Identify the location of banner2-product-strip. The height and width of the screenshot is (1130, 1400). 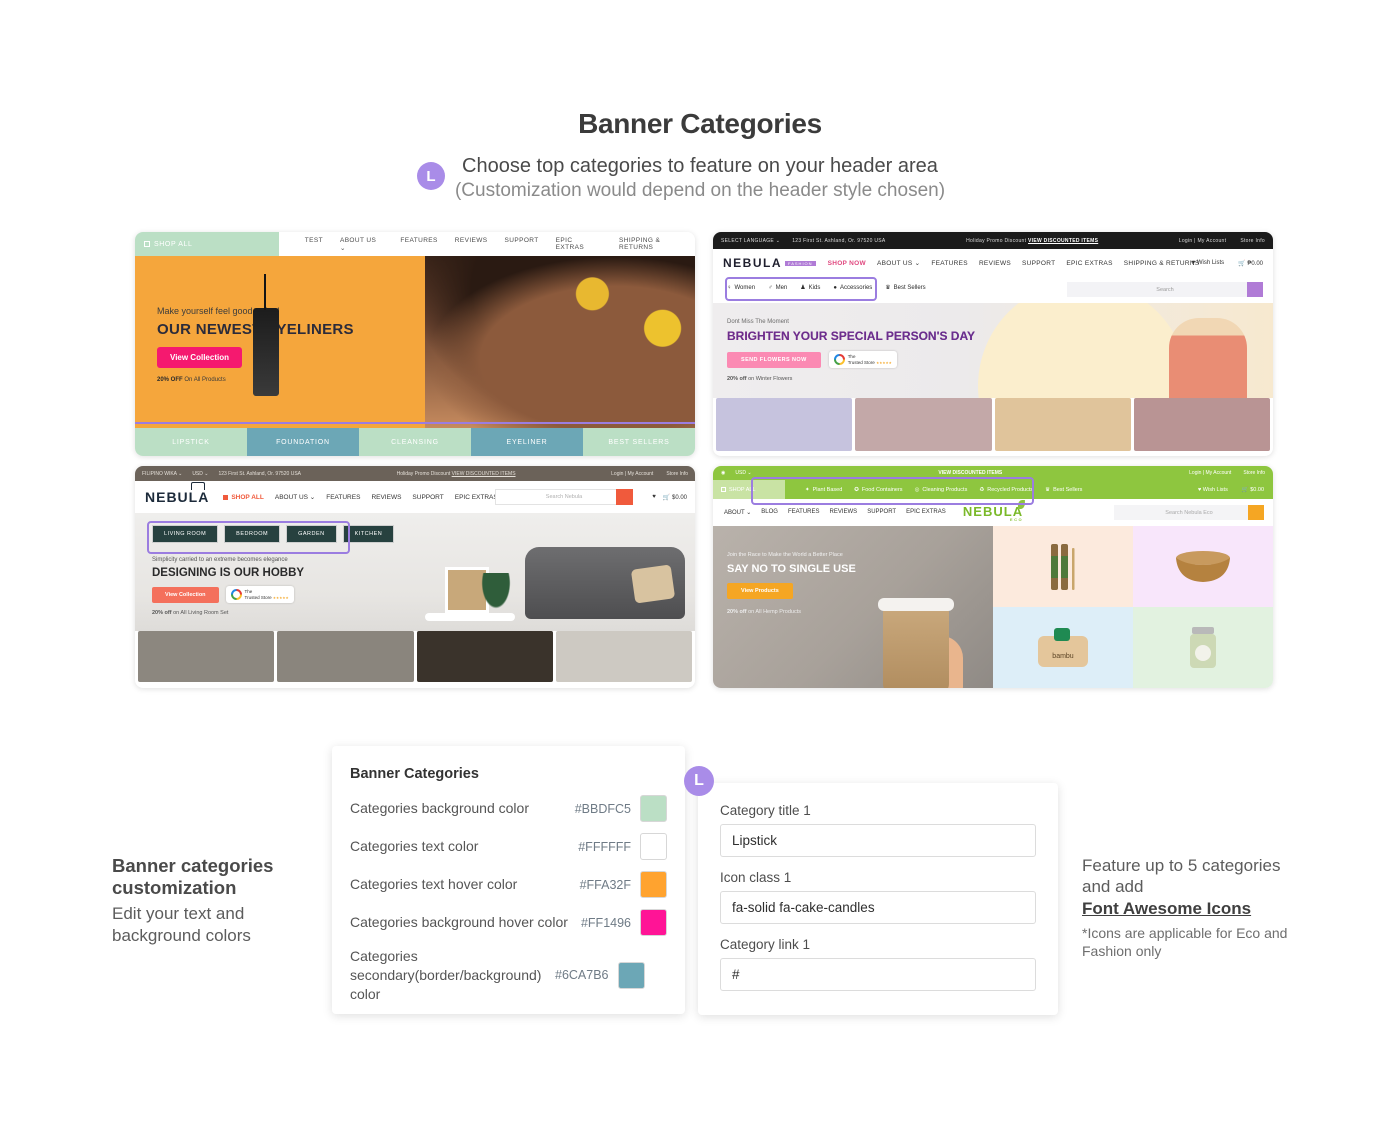
(993, 426).